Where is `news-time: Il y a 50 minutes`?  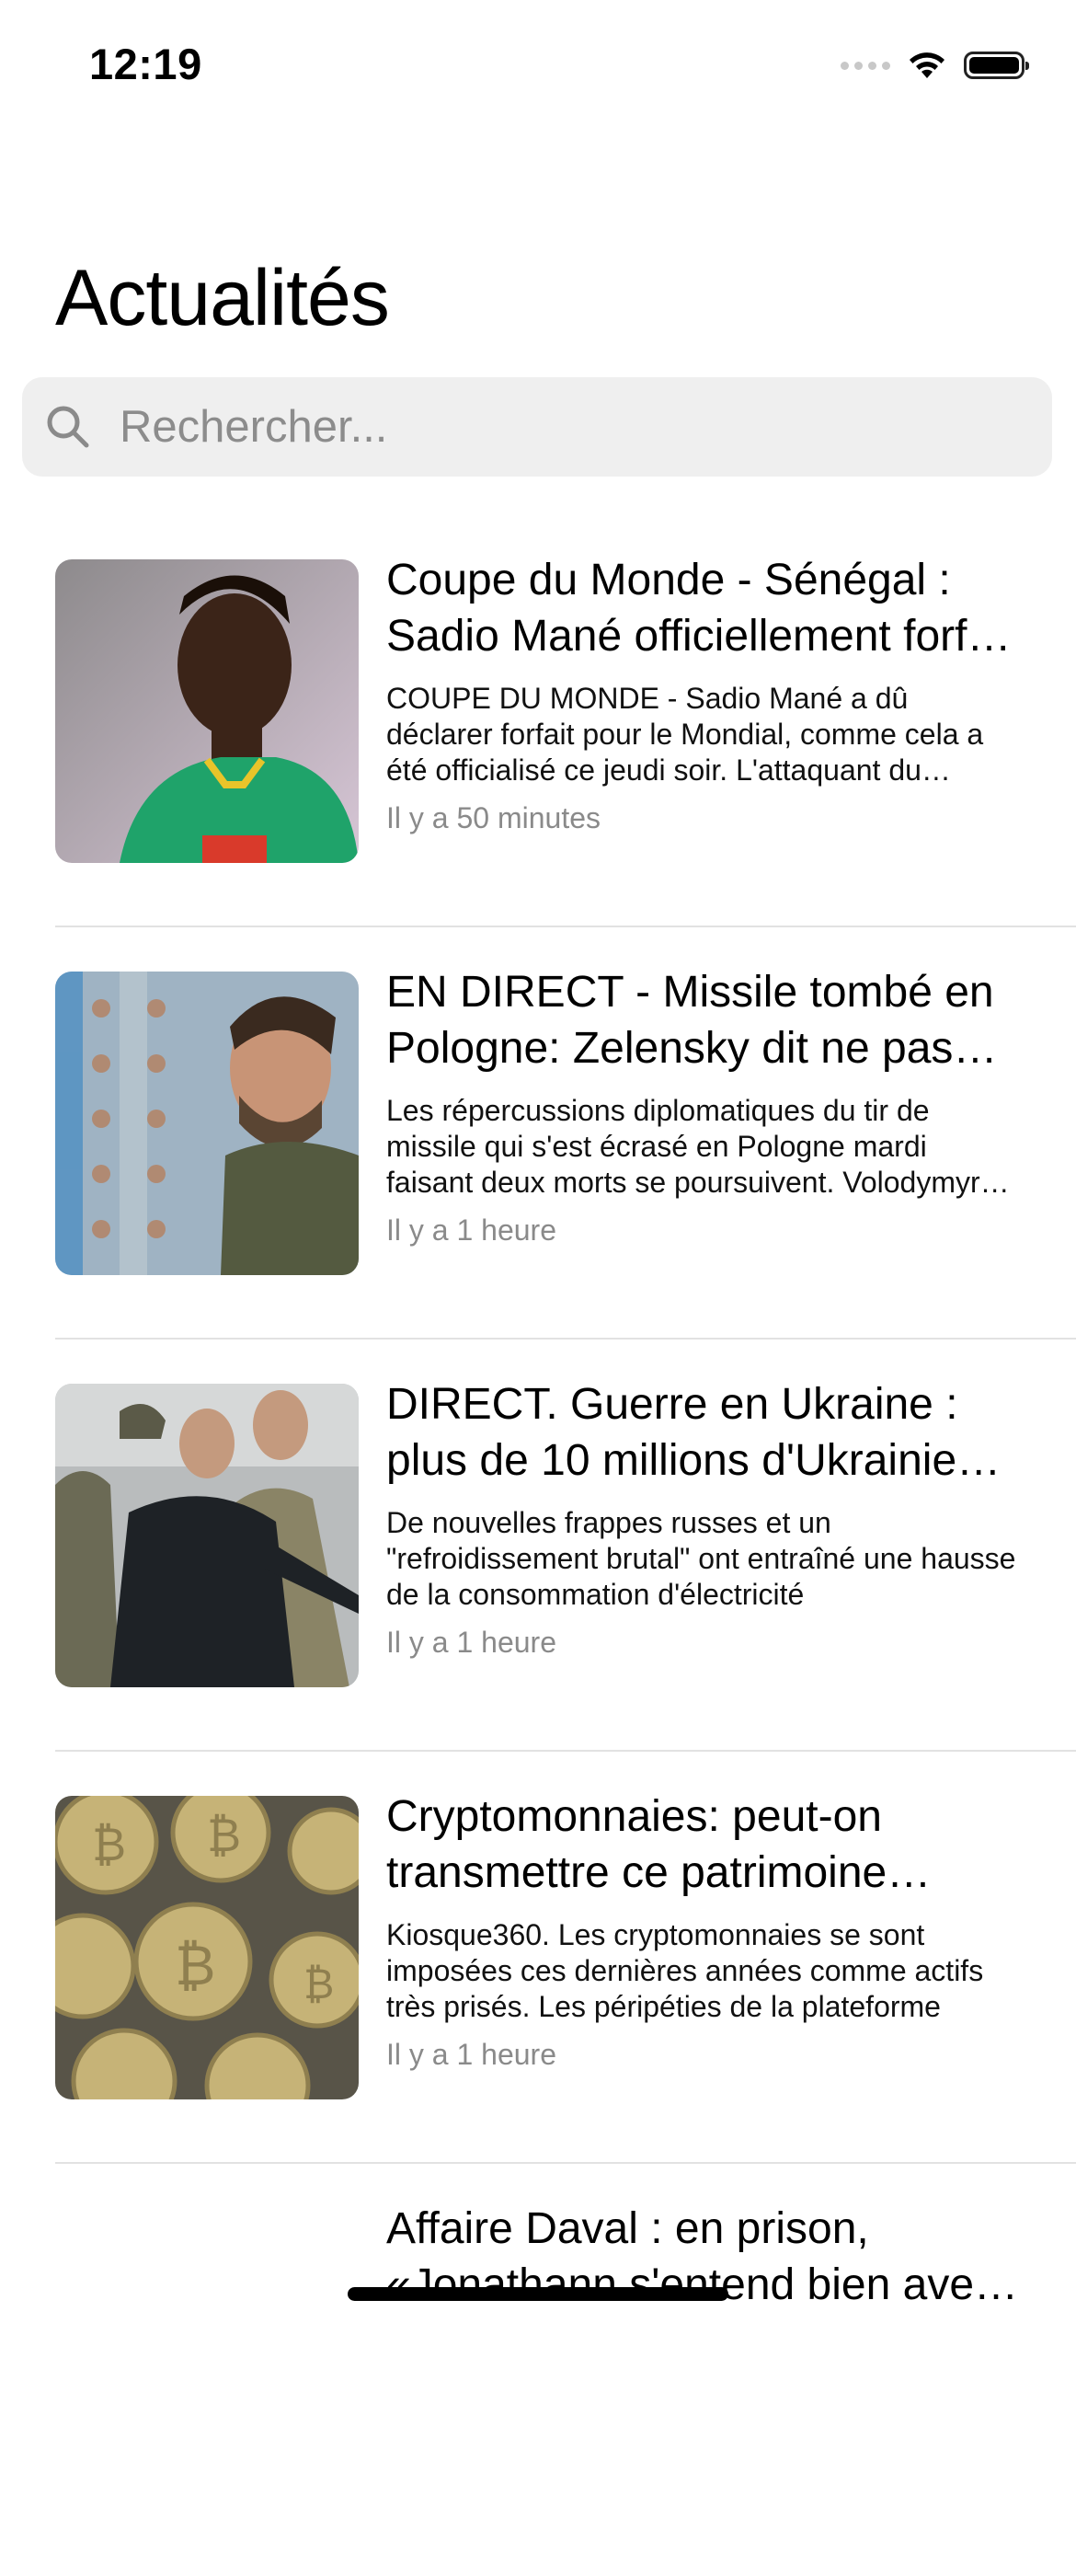
news-time: Il y a 50 minutes is located at coordinates (493, 817).